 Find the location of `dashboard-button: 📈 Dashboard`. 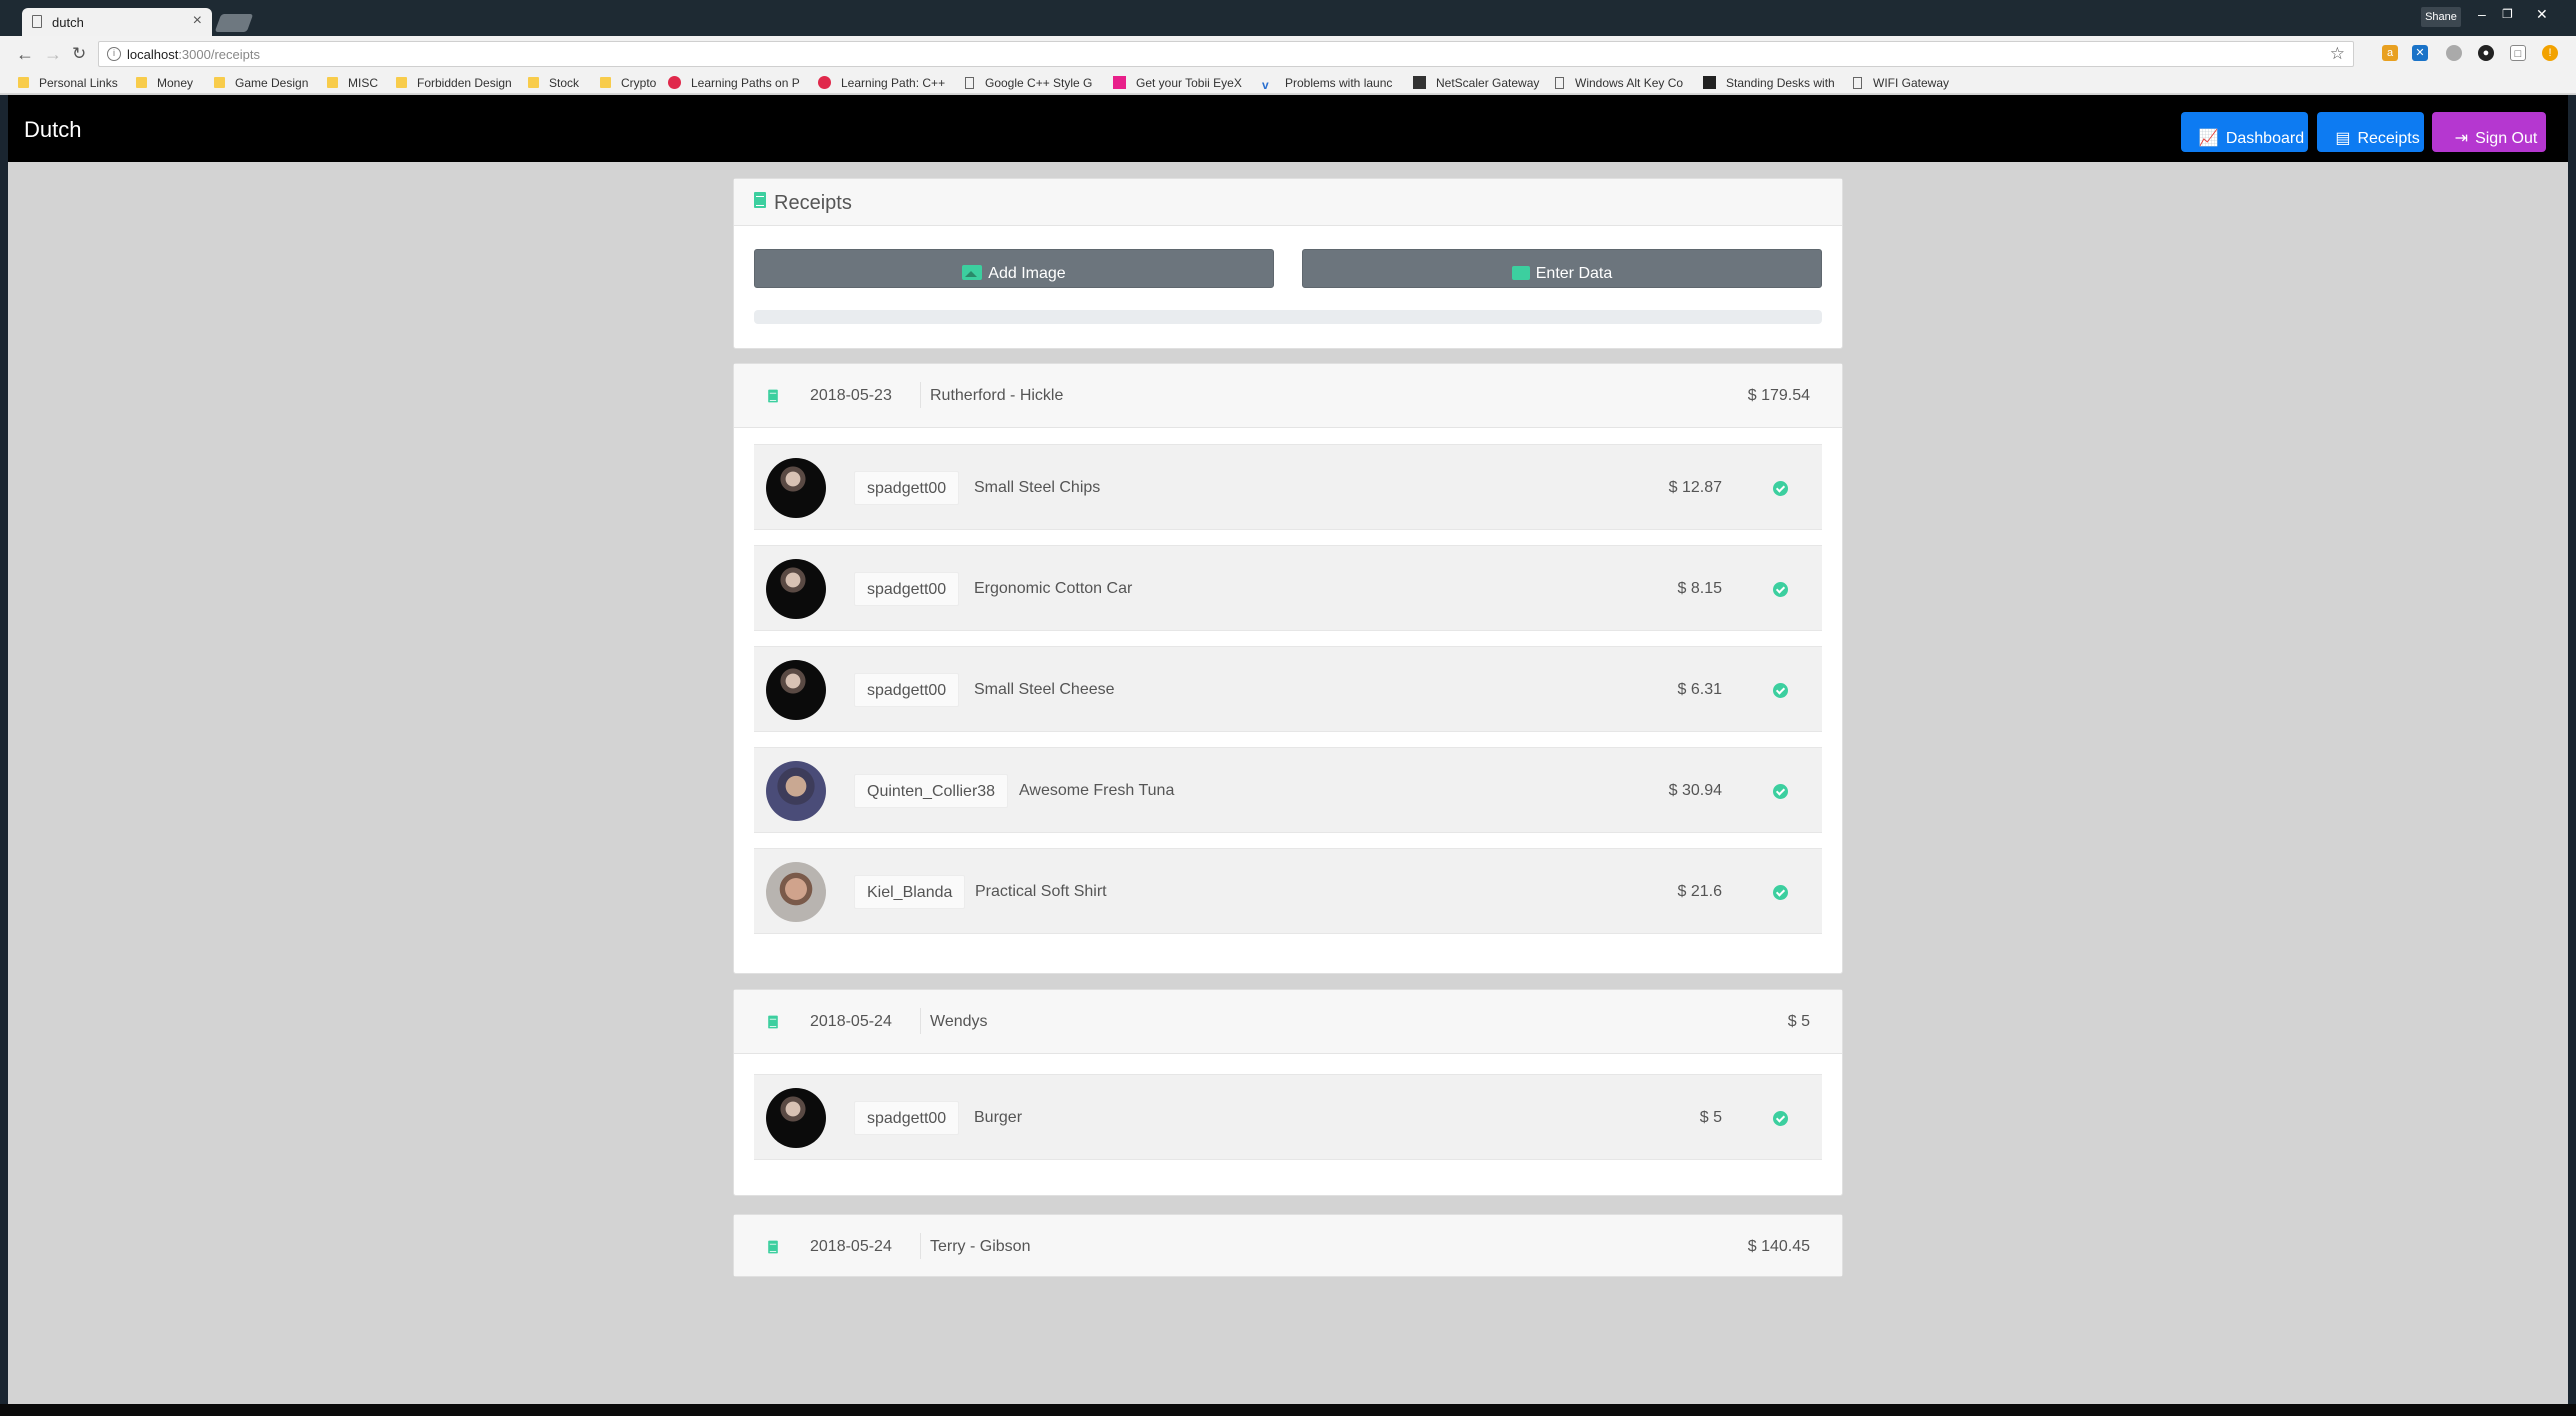

dashboard-button: 📈 Dashboard is located at coordinates (2244, 132).